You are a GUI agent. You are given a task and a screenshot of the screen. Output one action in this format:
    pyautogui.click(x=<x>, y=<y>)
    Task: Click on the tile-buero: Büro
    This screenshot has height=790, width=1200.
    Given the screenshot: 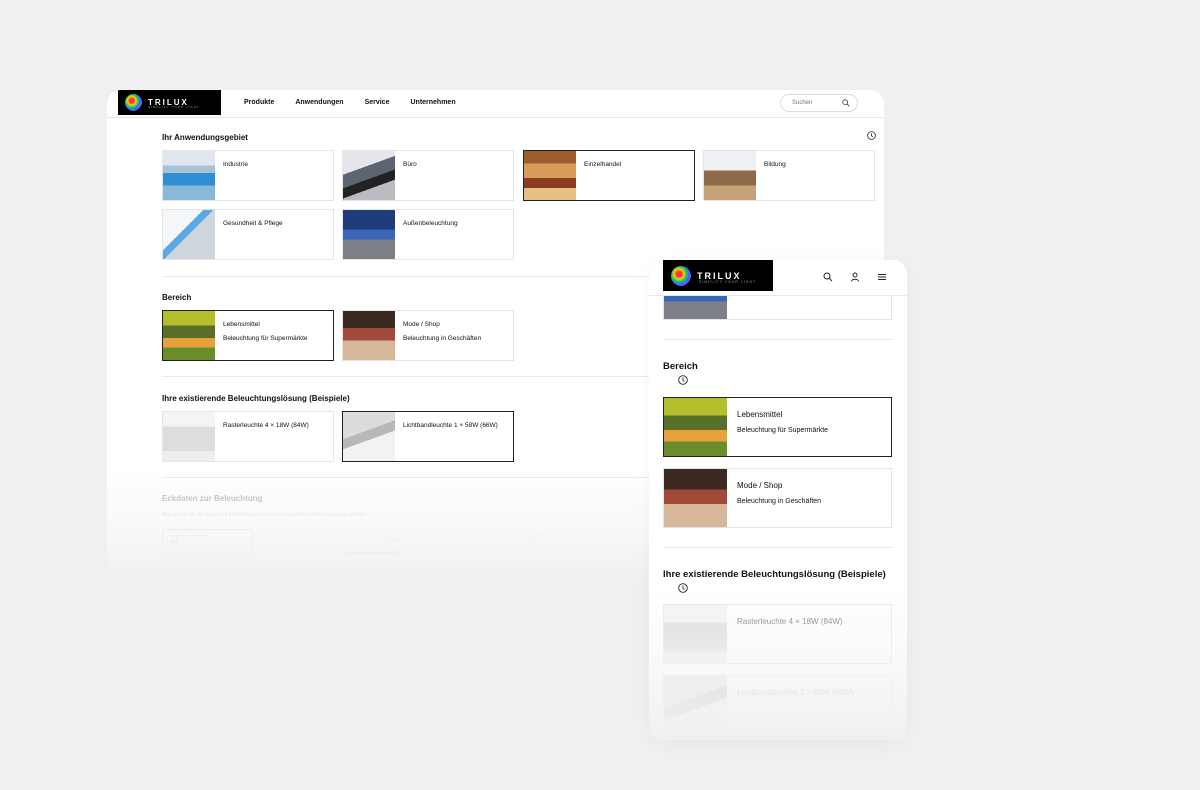 What is the action you would take?
    pyautogui.click(x=428, y=175)
    